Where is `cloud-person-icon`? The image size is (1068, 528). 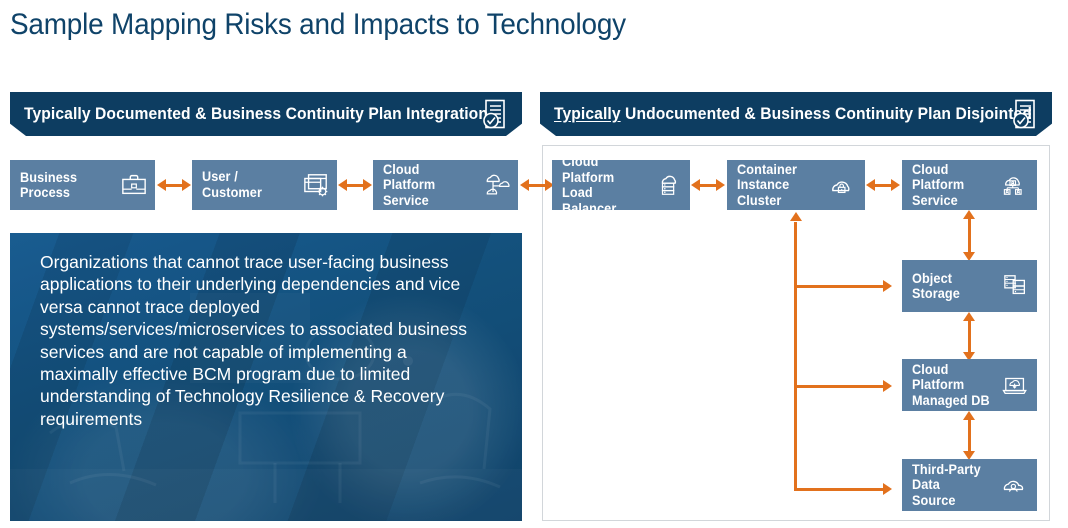
cloud-person-icon is located at coordinates (1016, 485).